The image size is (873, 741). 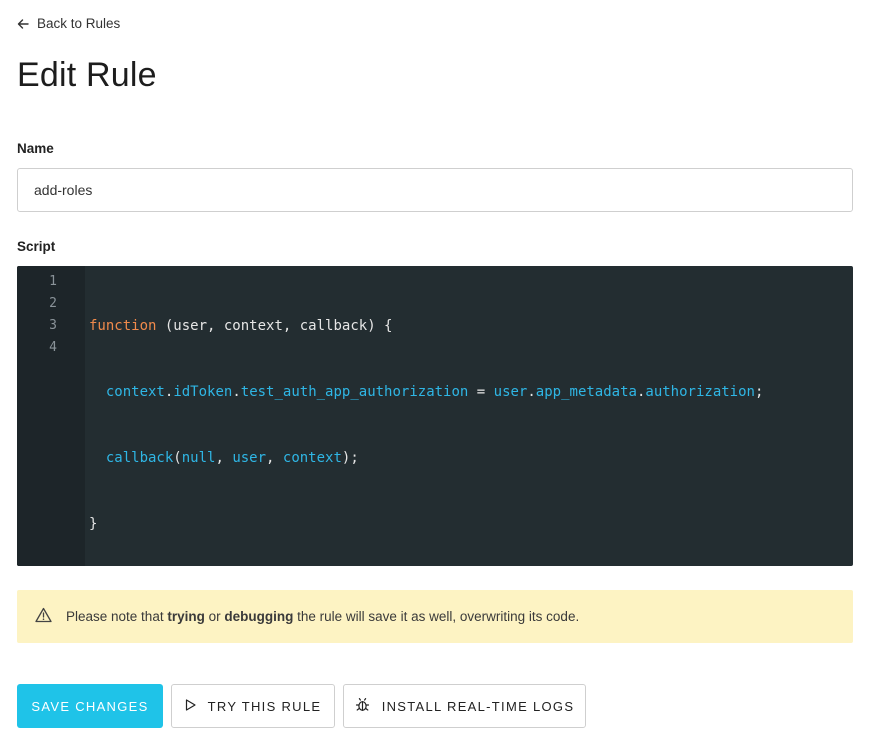 I want to click on logs-label: INSTALL REAL-TIME LOGS, so click(x=478, y=706).